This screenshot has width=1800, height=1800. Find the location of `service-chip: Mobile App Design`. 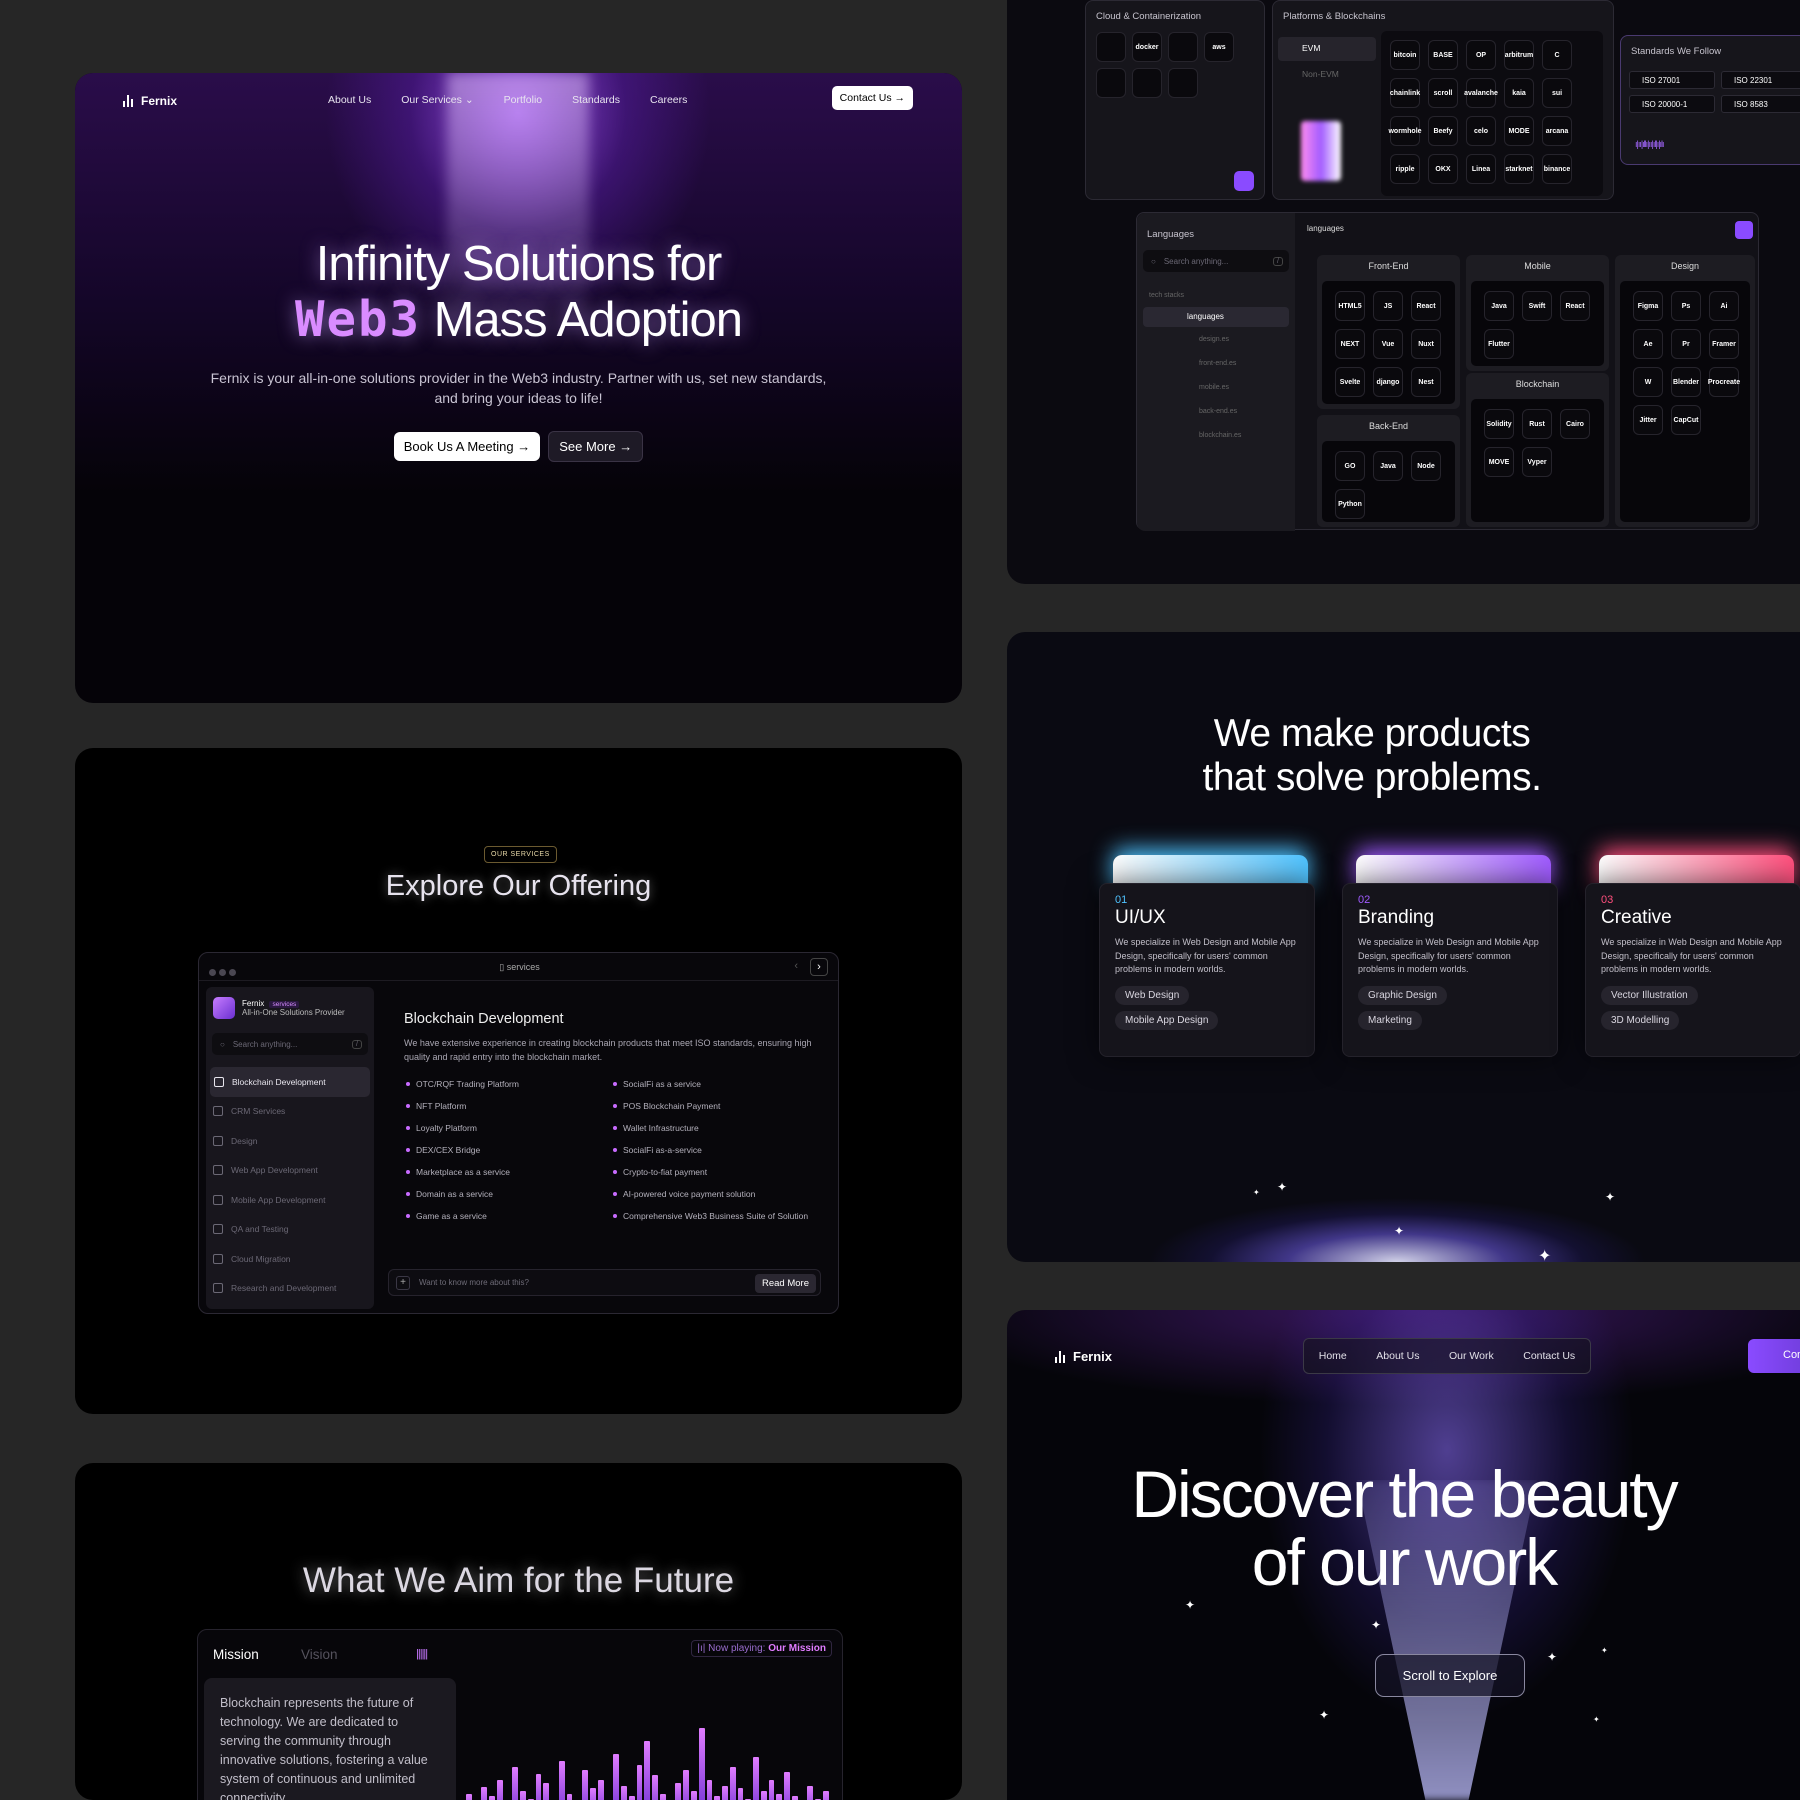

service-chip: Mobile App Design is located at coordinates (1167, 1020).